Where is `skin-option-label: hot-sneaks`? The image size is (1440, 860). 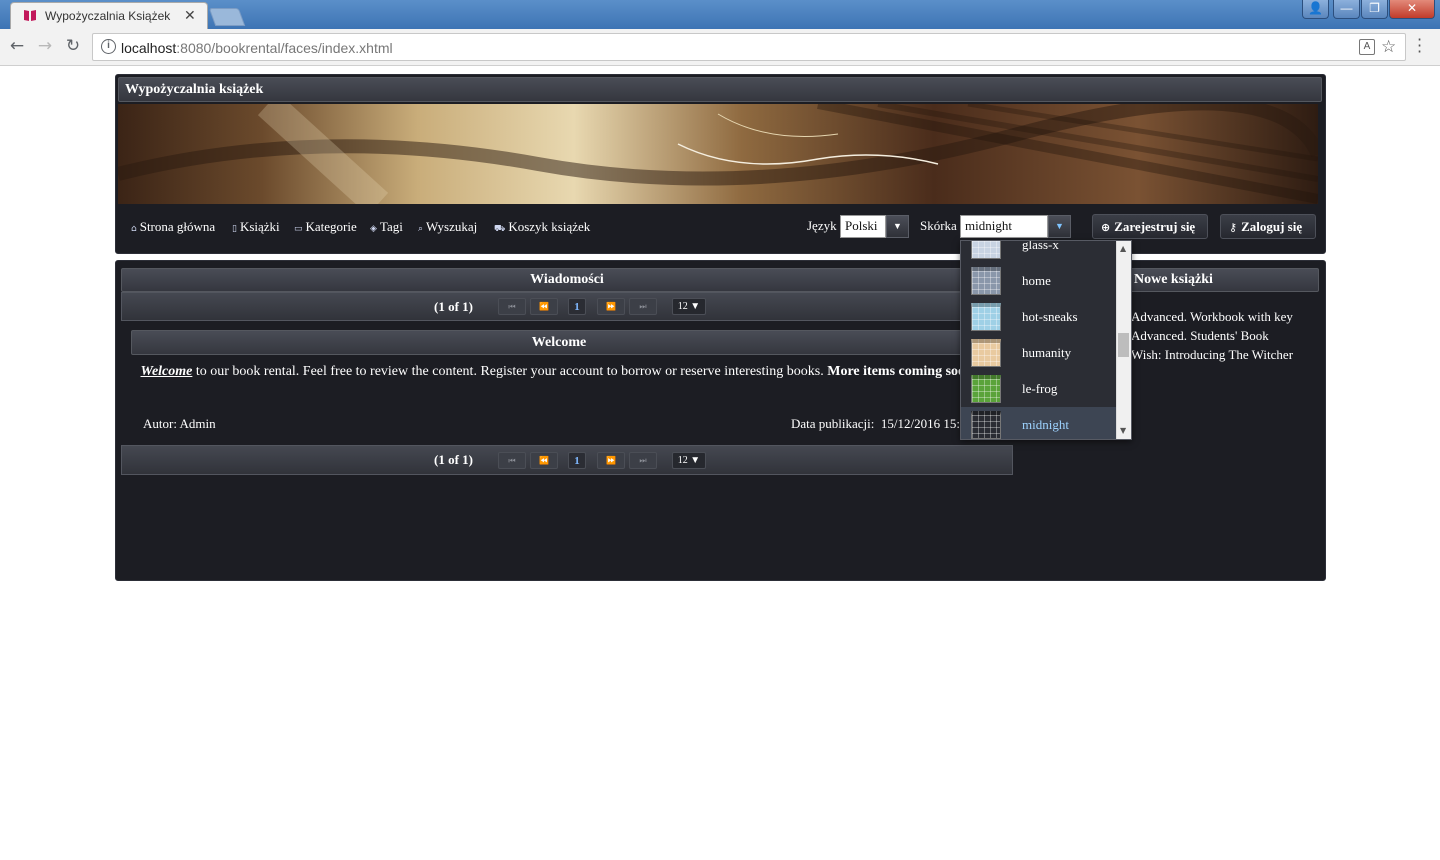
skin-option-label: hot-sneaks is located at coordinates (1050, 316).